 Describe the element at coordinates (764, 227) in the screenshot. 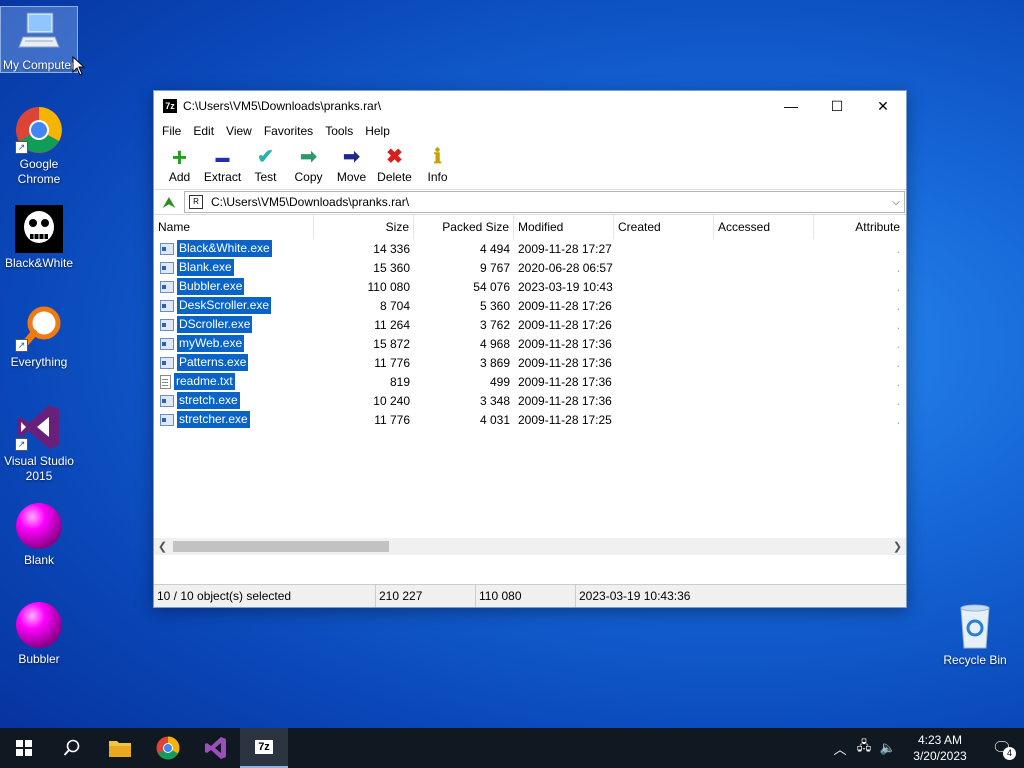

I see `column-header-accessed: Accessed` at that location.